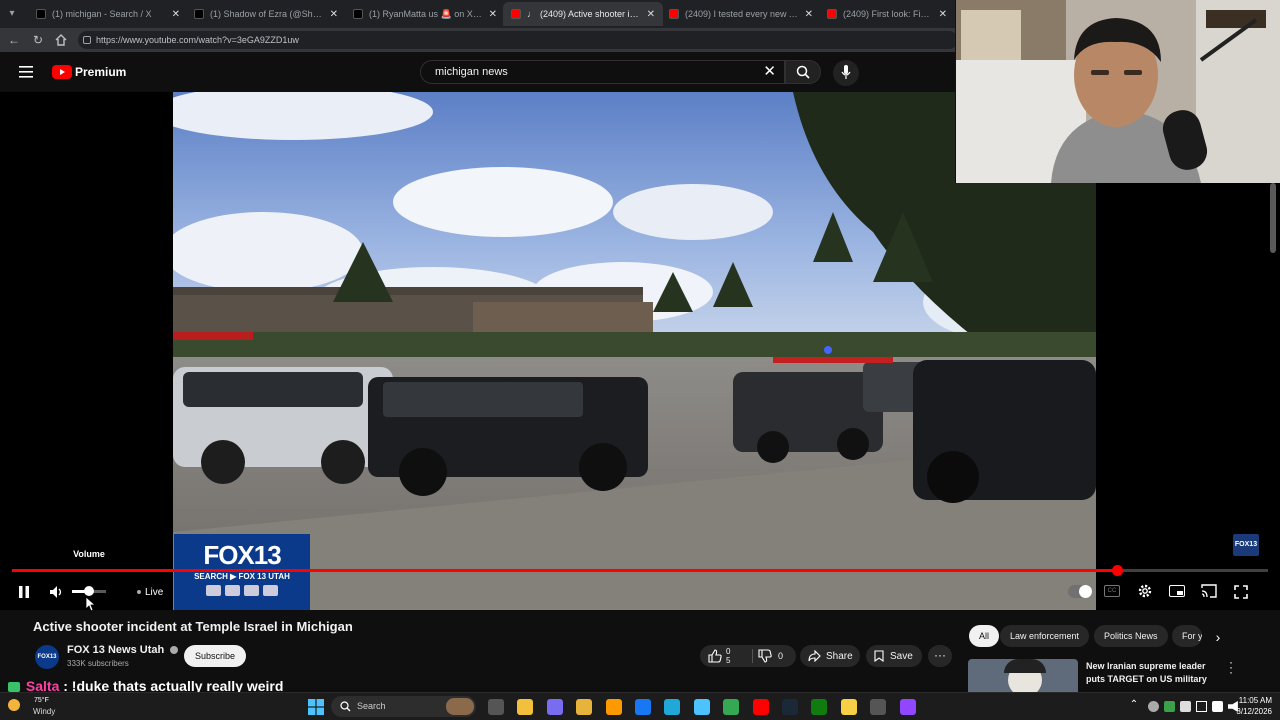  What do you see at coordinates (61, 40) in the screenshot?
I see `home-icon` at bounding box center [61, 40].